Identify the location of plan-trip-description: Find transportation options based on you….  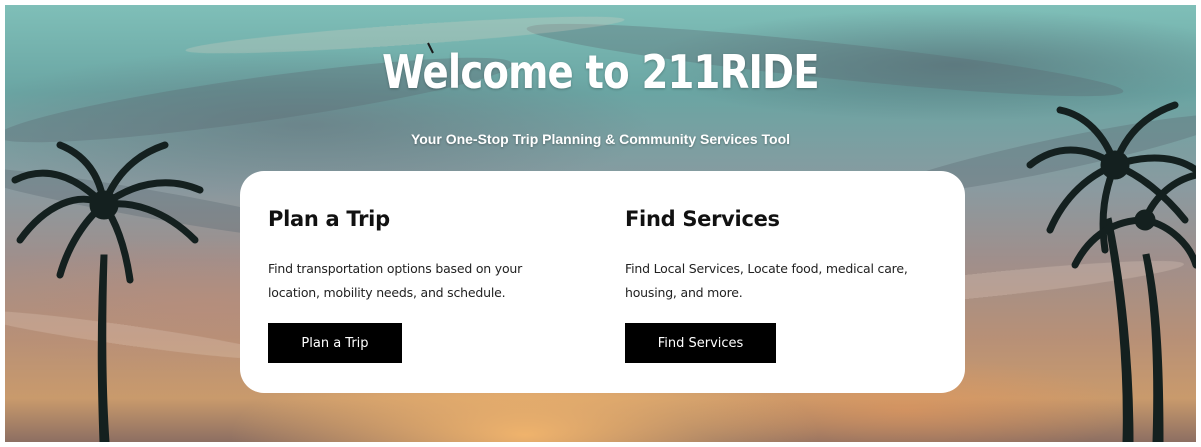
(395, 280).